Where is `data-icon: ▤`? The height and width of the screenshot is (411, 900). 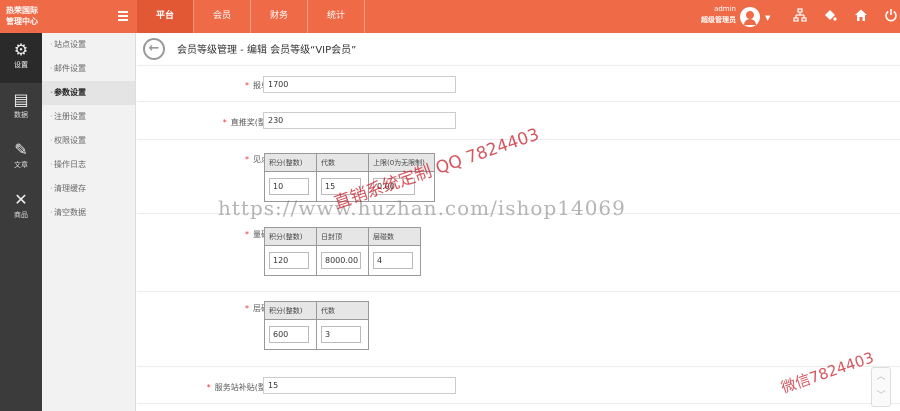
data-icon: ▤ is located at coordinates (21, 99).